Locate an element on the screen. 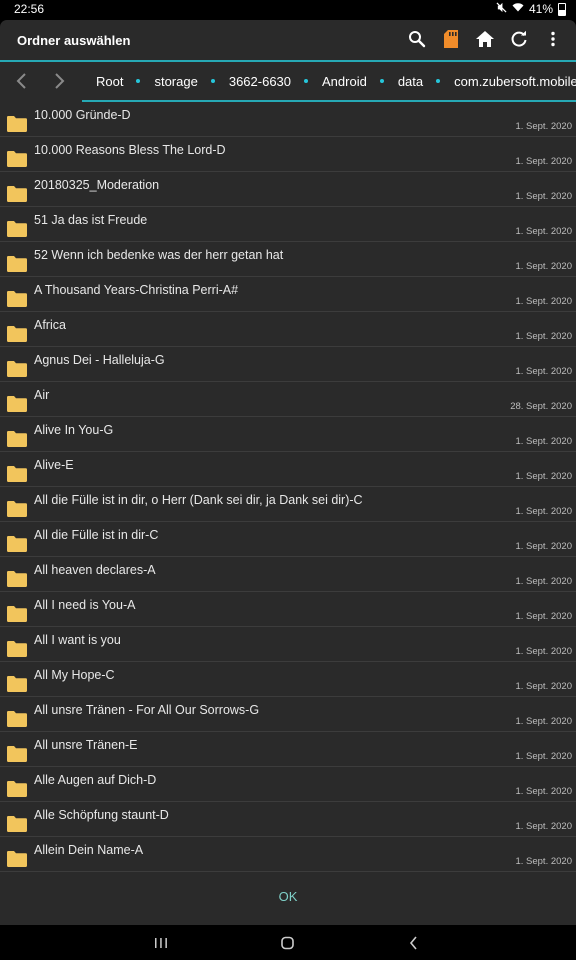 The image size is (576, 960). sd-card-icon is located at coordinates (451, 39).